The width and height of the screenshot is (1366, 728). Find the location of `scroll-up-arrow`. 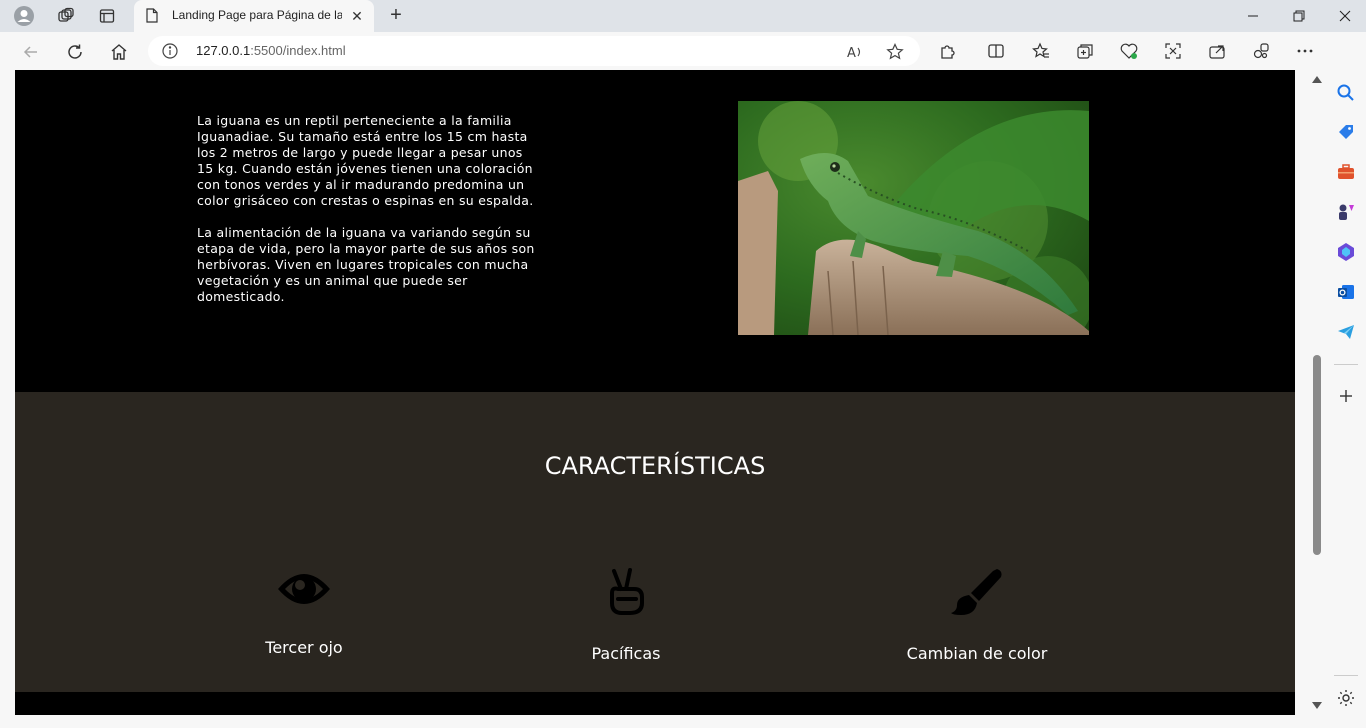

scroll-up-arrow is located at coordinates (1317, 79).